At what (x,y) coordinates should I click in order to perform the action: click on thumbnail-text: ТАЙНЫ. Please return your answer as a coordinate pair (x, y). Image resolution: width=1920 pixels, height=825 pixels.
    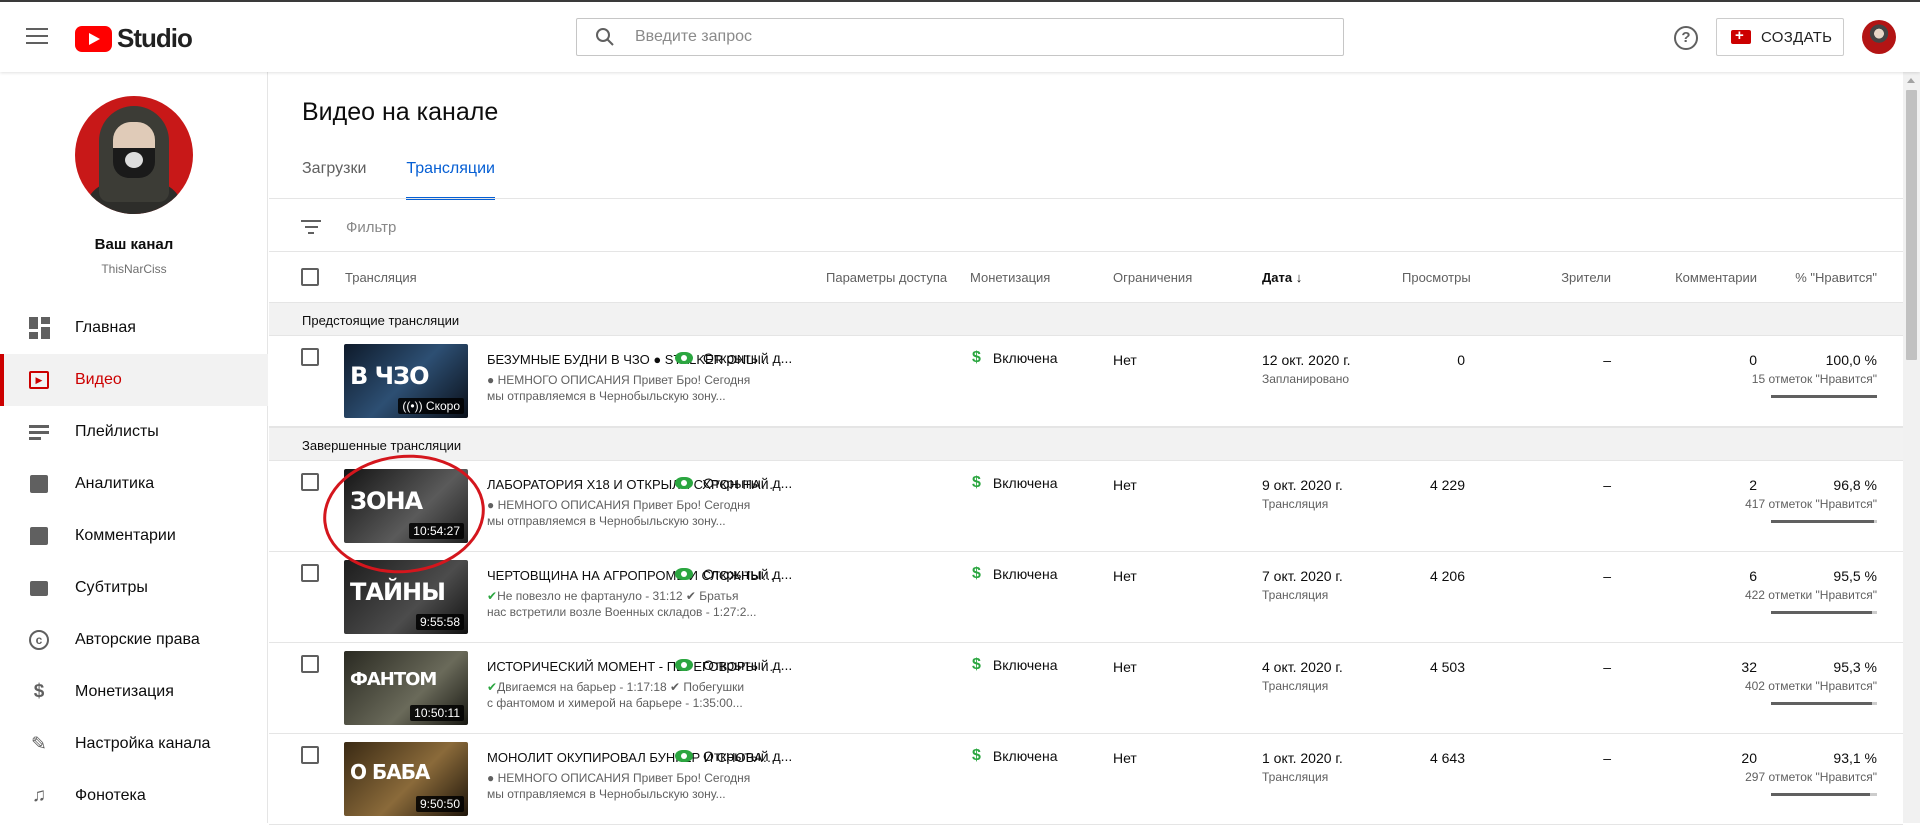
    Looking at the image, I should click on (398, 592).